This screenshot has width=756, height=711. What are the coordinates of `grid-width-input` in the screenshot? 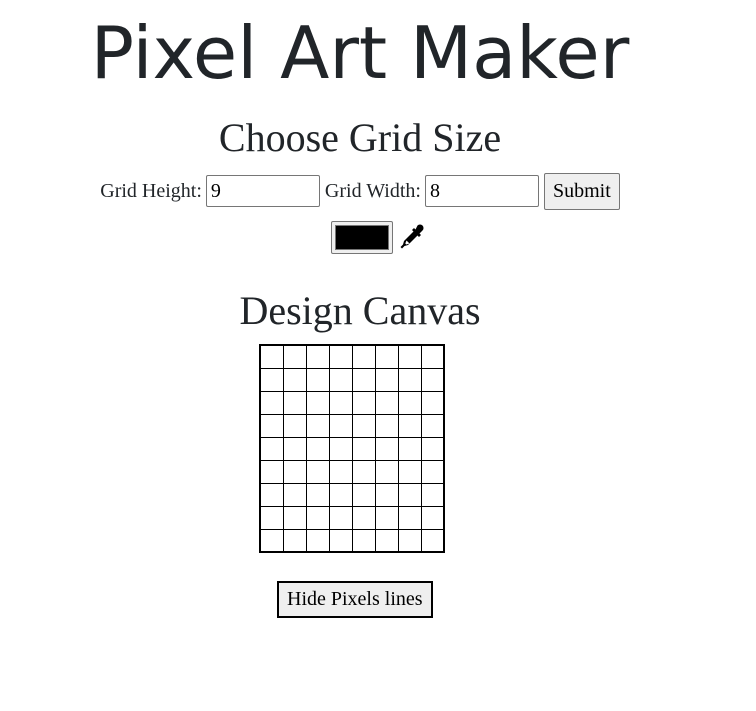 It's located at (481, 191).